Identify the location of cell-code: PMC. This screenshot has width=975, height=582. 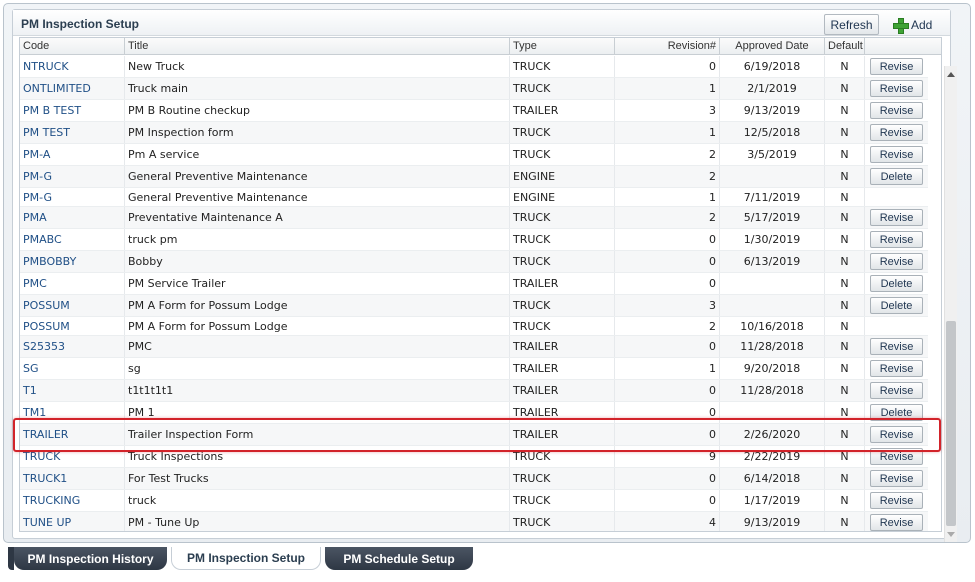
(72, 283).